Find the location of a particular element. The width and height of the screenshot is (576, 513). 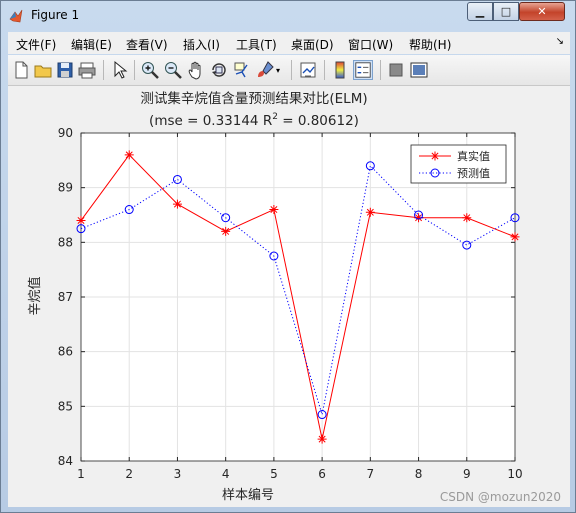

brush-icon is located at coordinates (265, 70).